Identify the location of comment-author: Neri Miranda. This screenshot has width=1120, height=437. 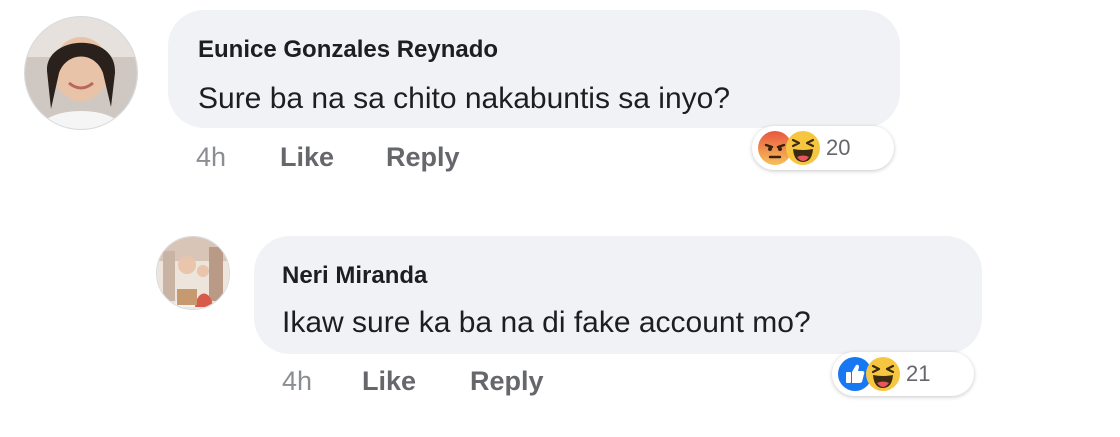
(354, 276).